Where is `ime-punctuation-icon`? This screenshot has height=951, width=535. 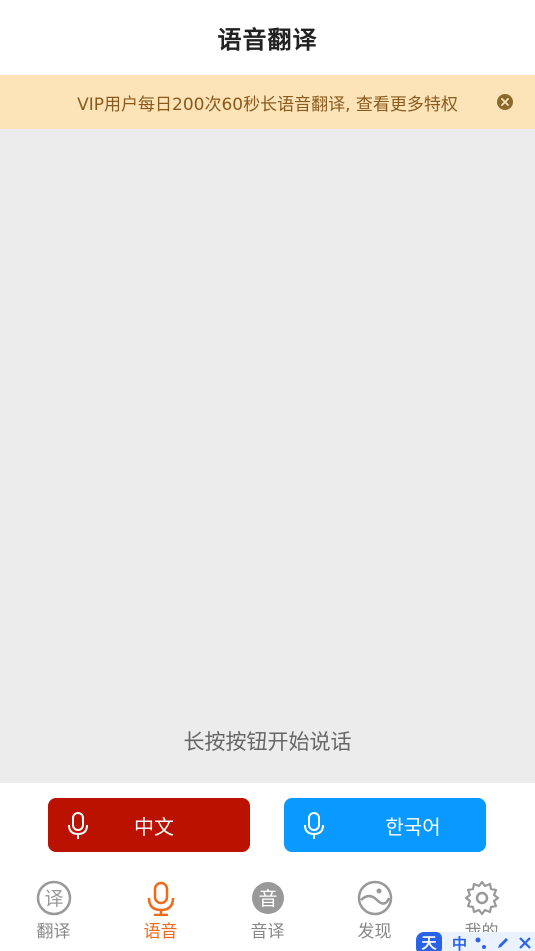
ime-punctuation-icon is located at coordinates (481, 943).